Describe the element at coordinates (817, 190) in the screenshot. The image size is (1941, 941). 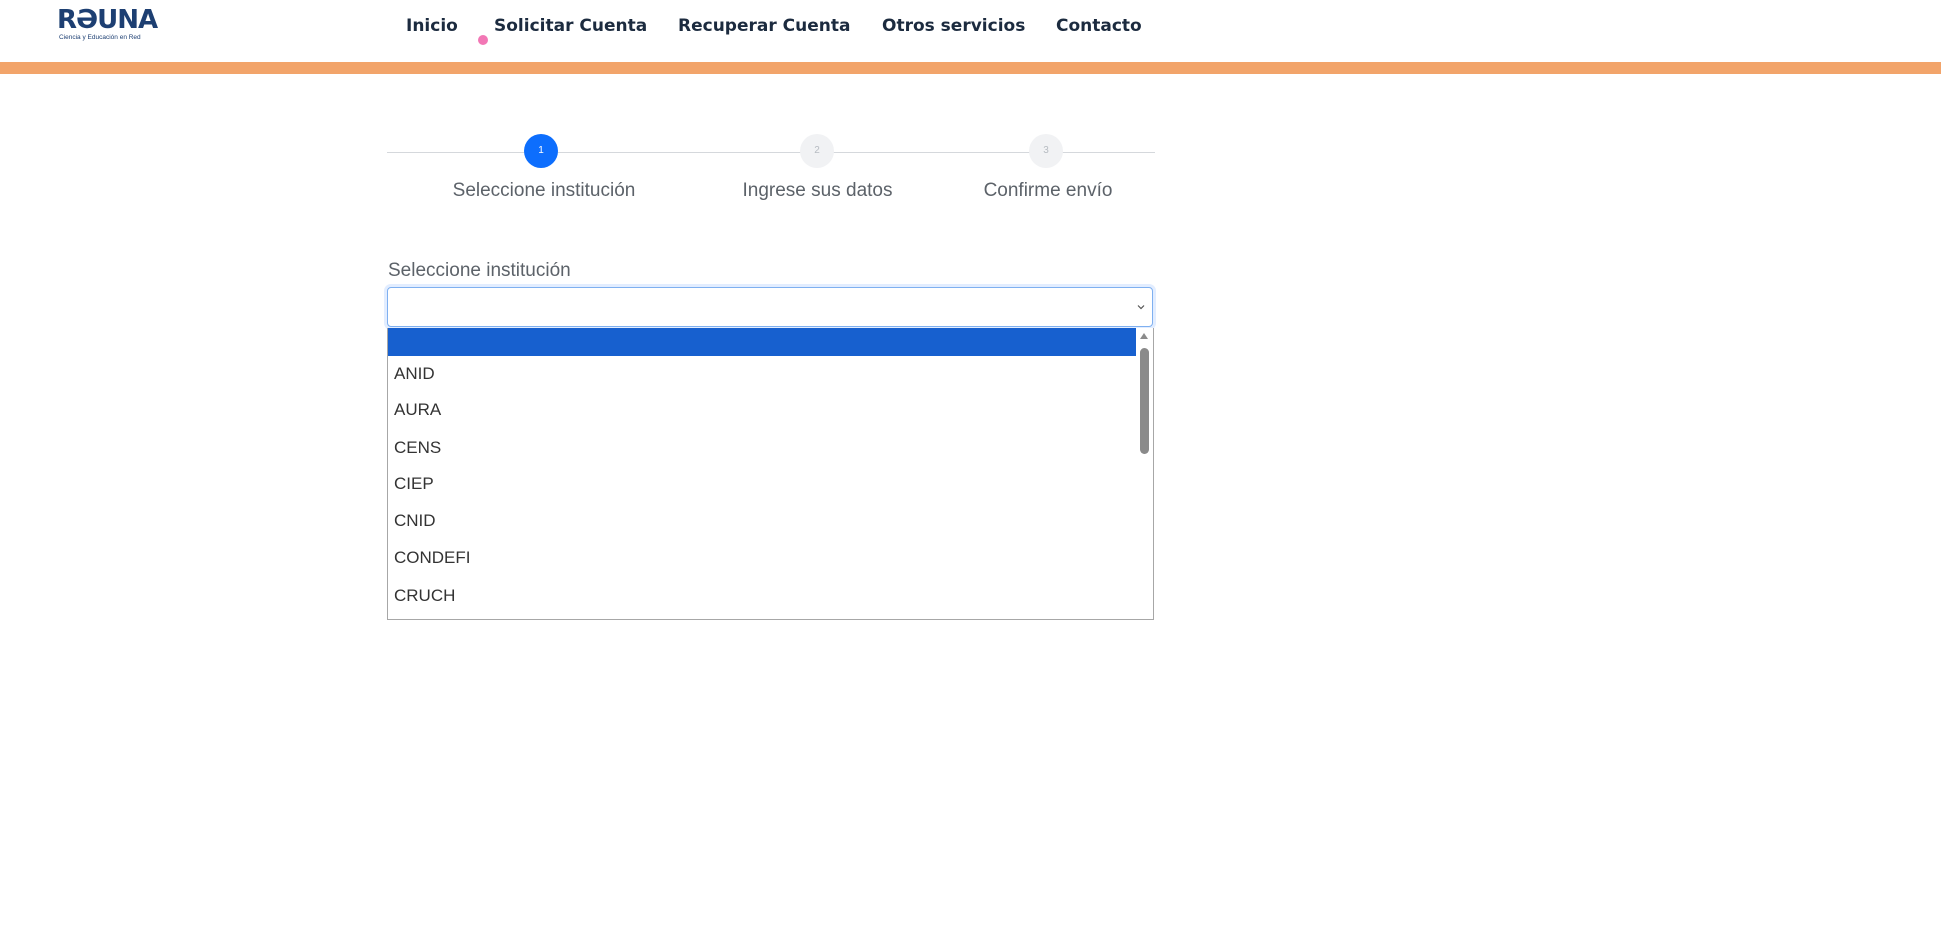
I see `step-2-label: Ingrese sus datos` at that location.